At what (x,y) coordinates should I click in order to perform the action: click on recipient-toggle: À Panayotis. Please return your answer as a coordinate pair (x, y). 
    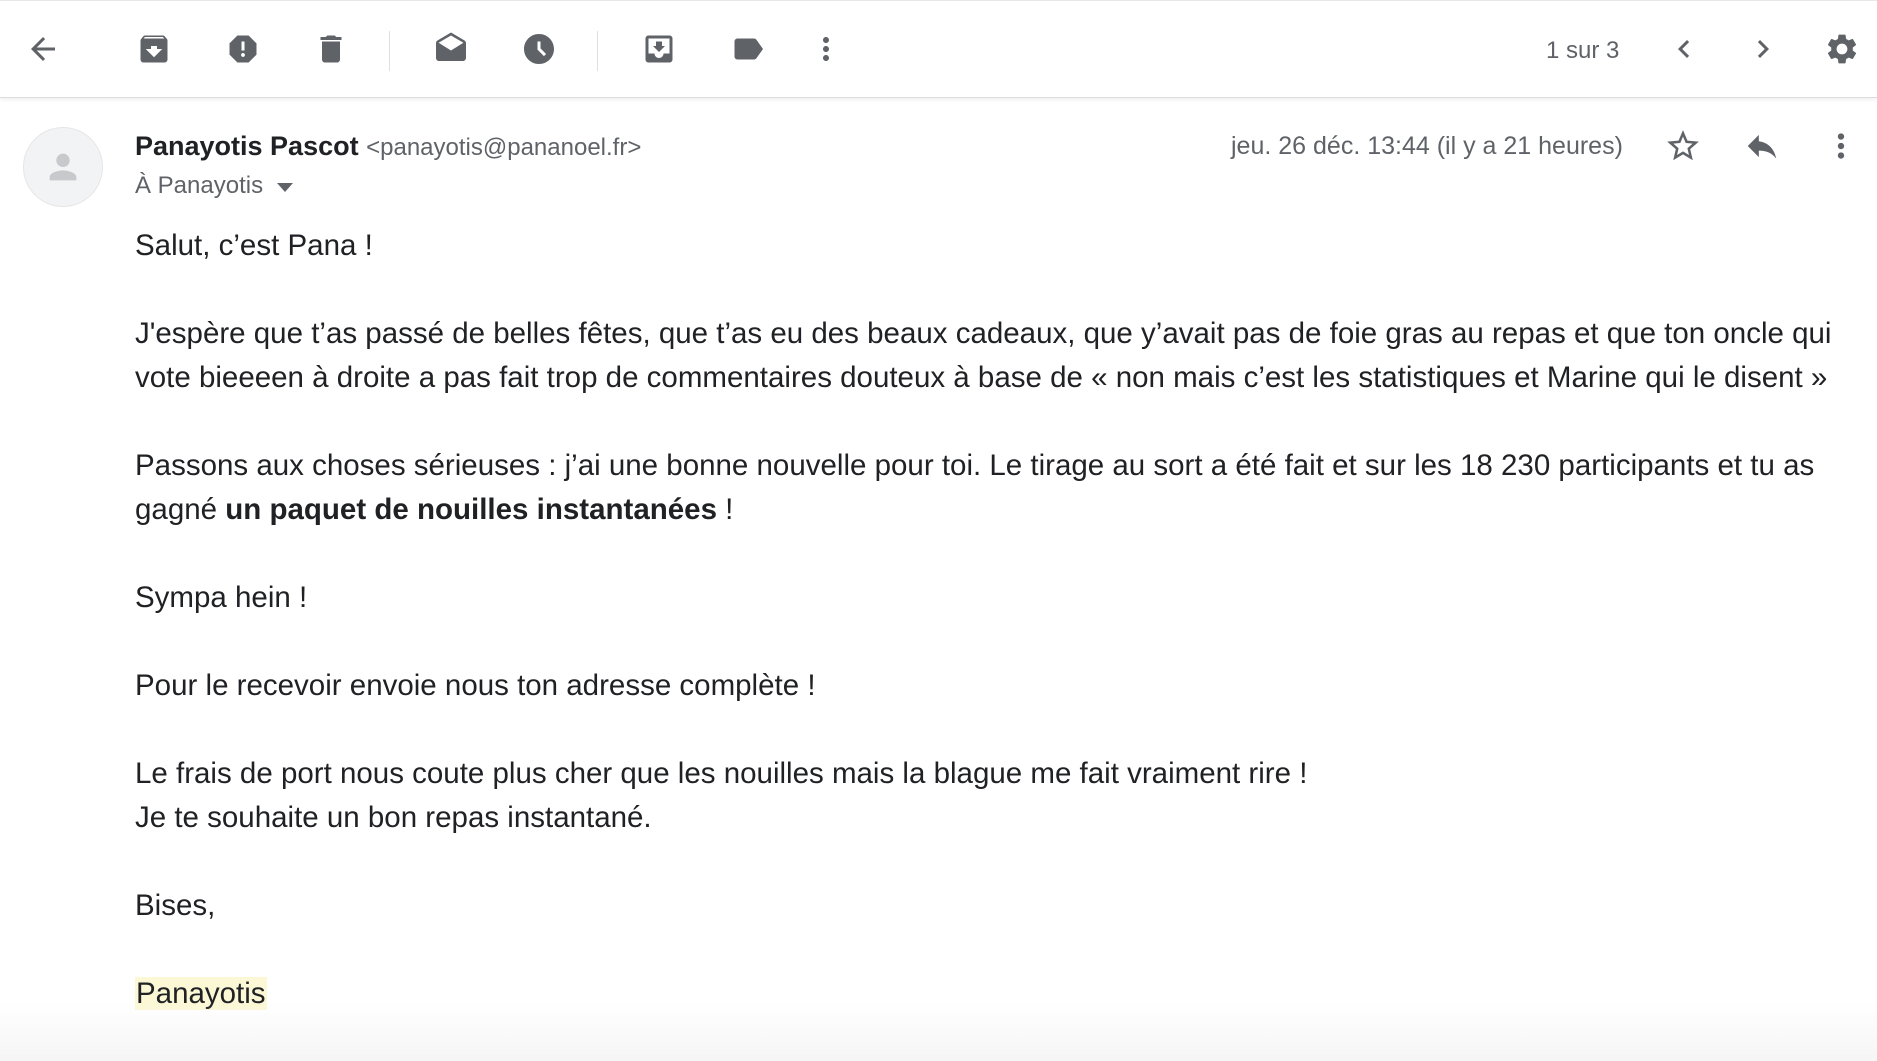
    Looking at the image, I should click on (214, 186).